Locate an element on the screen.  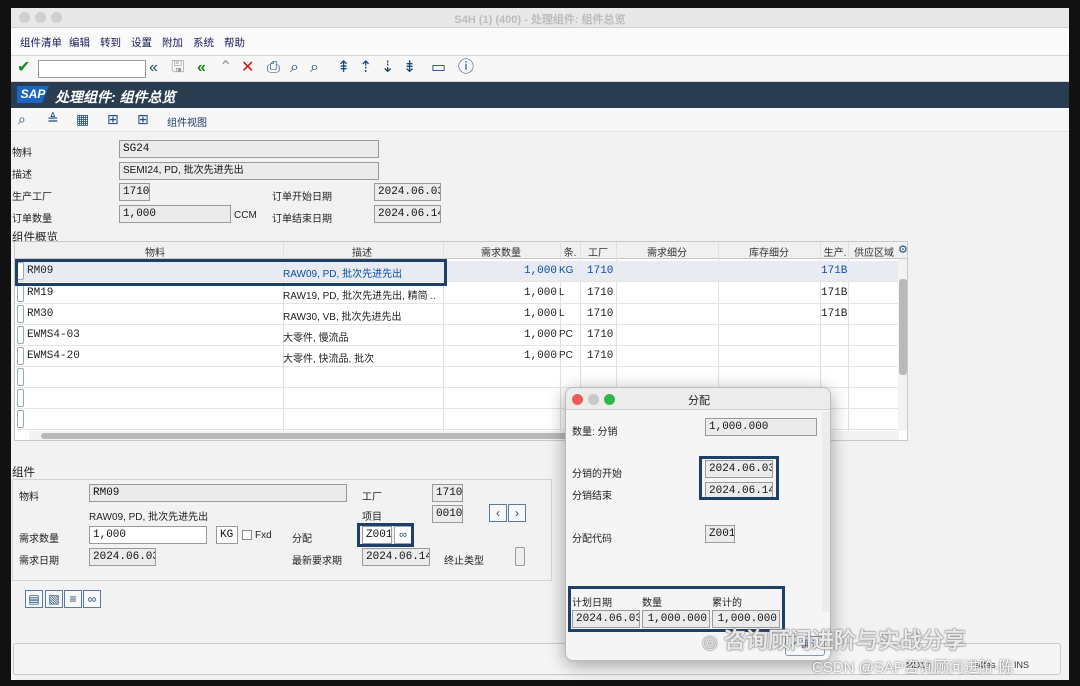
save-icon: 🖫 is located at coordinates (178, 68).